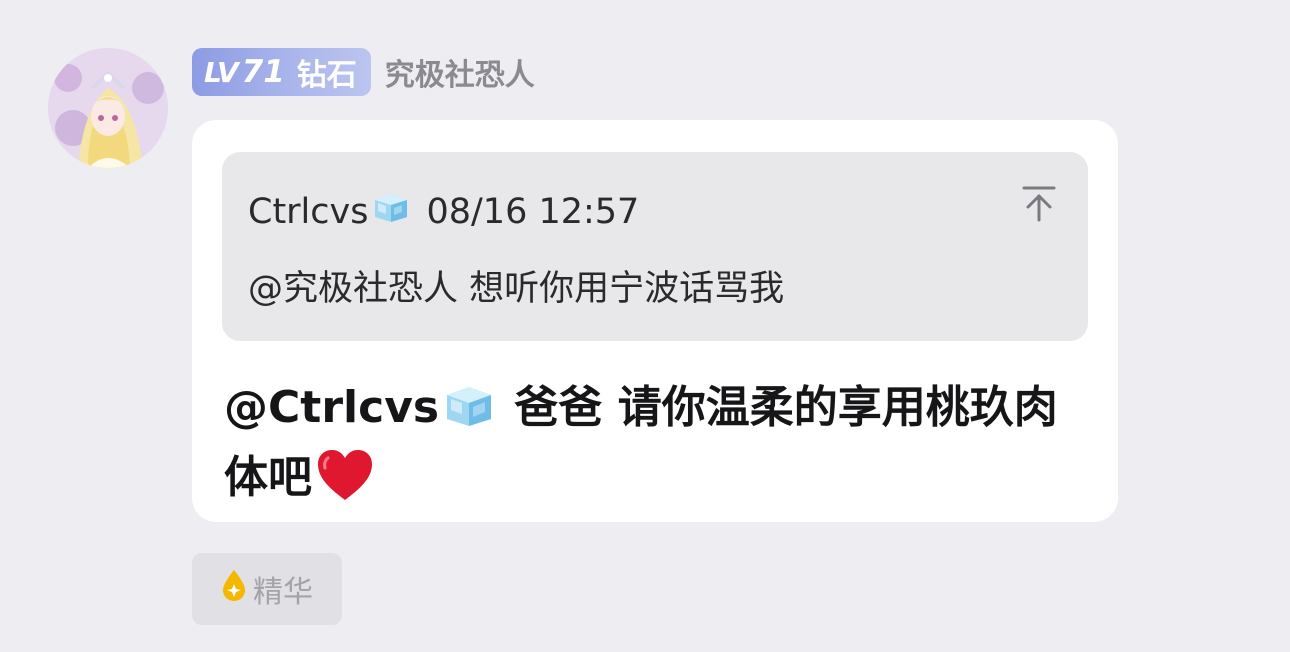 The height and width of the screenshot is (652, 1290). I want to click on quote-timestamp: 08/16 12:57, so click(533, 211).